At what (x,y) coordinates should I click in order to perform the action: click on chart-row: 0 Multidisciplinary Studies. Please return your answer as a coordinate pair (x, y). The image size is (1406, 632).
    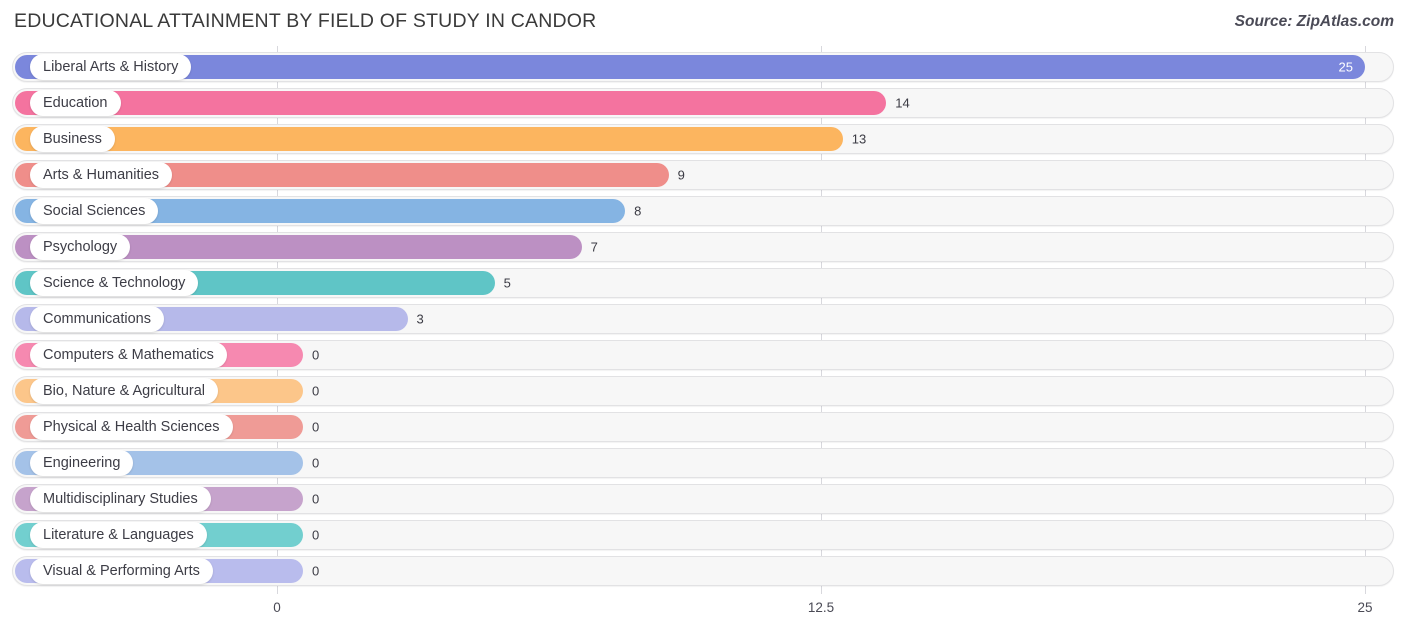
    Looking at the image, I should click on (703, 499).